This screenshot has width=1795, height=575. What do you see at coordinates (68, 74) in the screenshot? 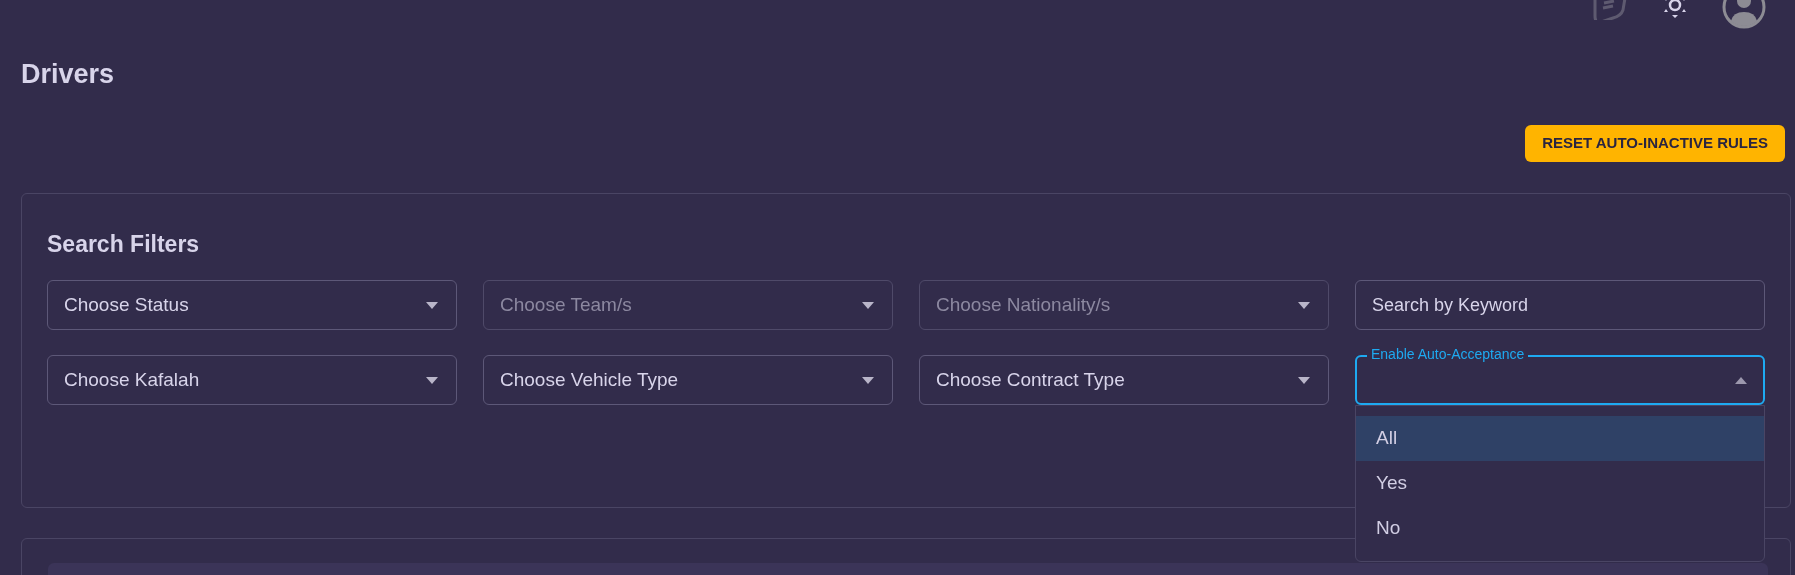
I see `page-title: Drivers` at bounding box center [68, 74].